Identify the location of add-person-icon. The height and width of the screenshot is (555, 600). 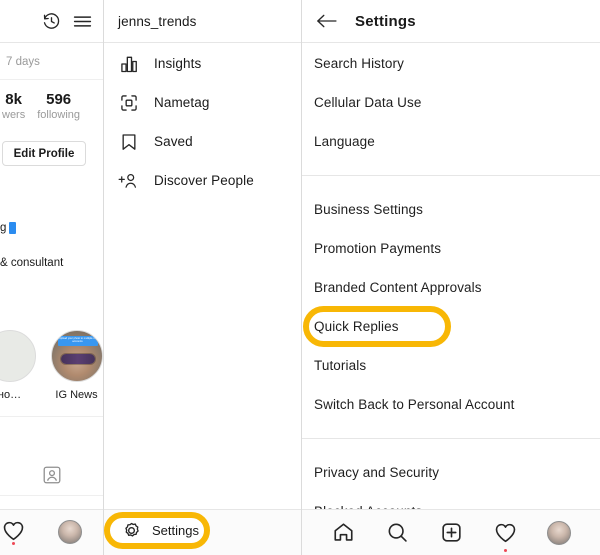
(129, 181).